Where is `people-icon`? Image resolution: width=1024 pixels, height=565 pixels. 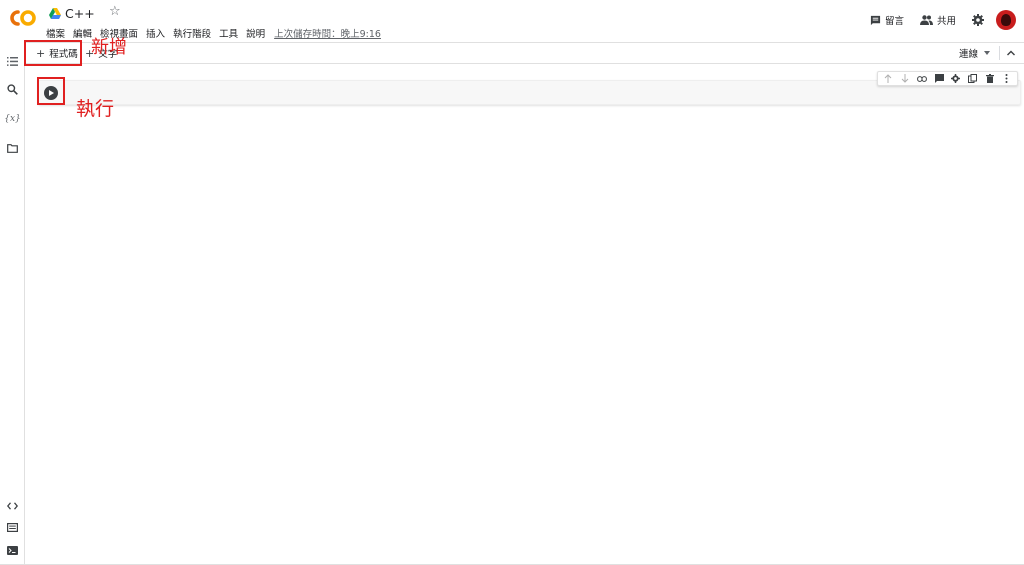
people-icon is located at coordinates (926, 20).